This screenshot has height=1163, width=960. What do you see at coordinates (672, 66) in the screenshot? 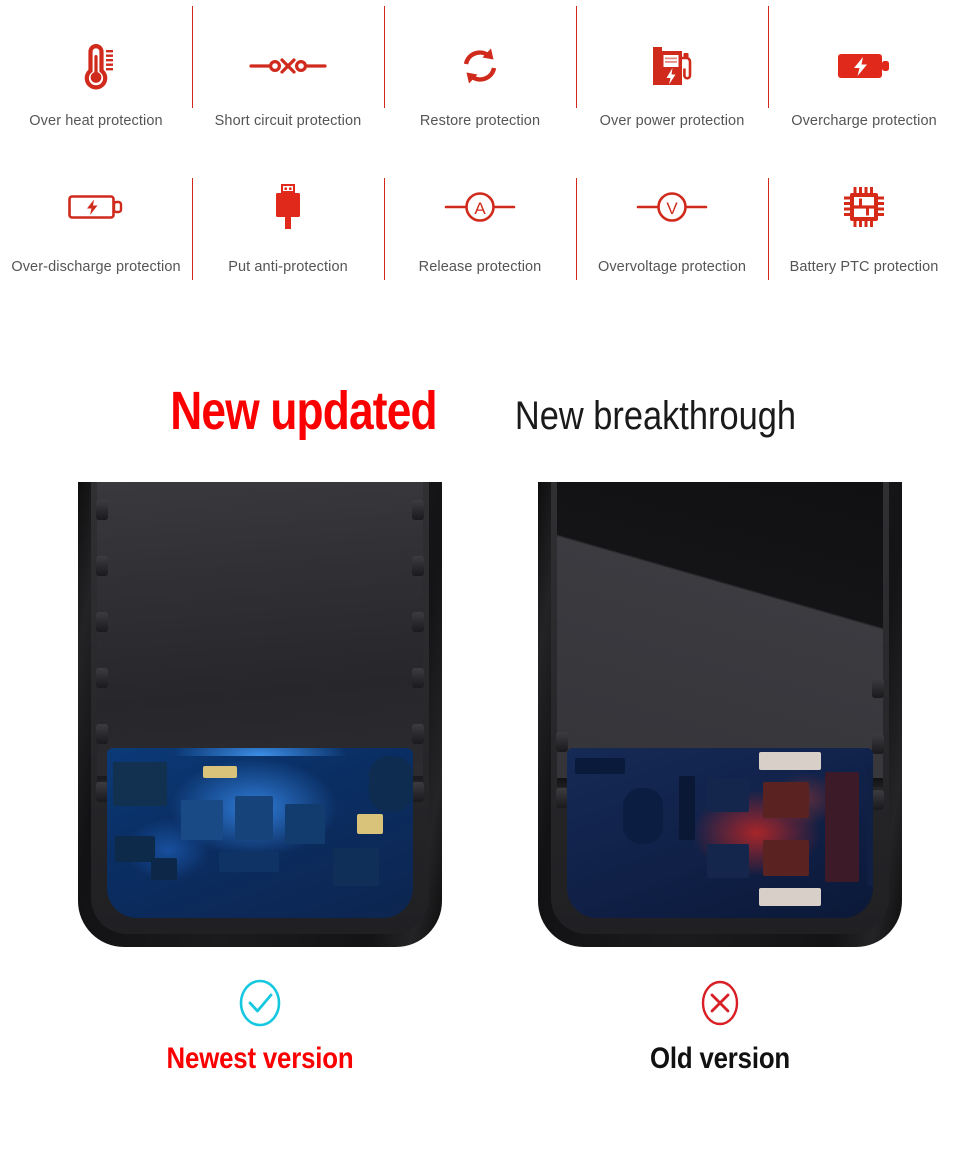
I see `charging-station-icon` at bounding box center [672, 66].